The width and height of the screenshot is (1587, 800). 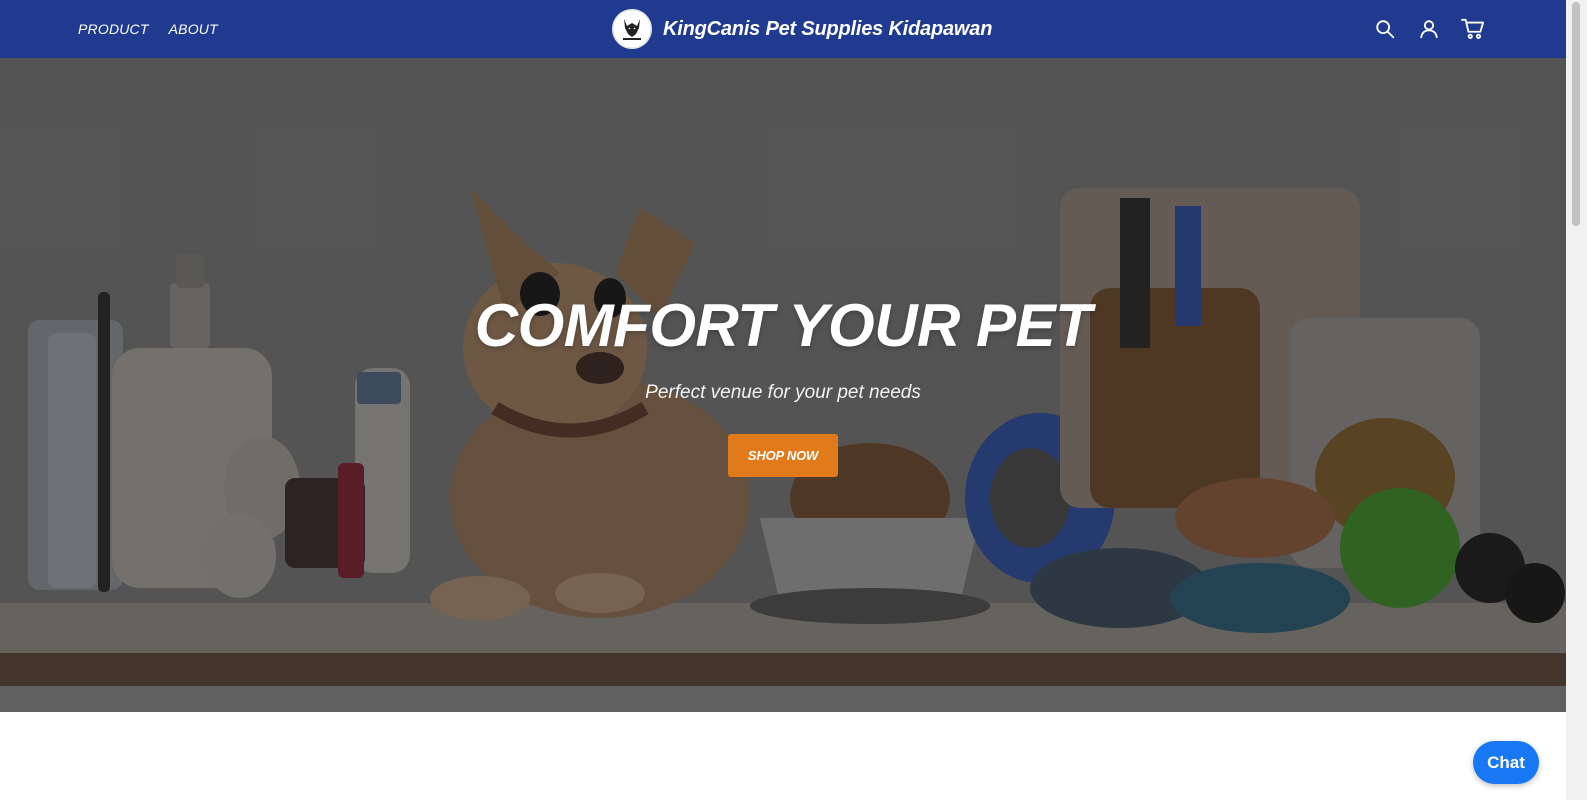 I want to click on user-icon, so click(x=1429, y=29).